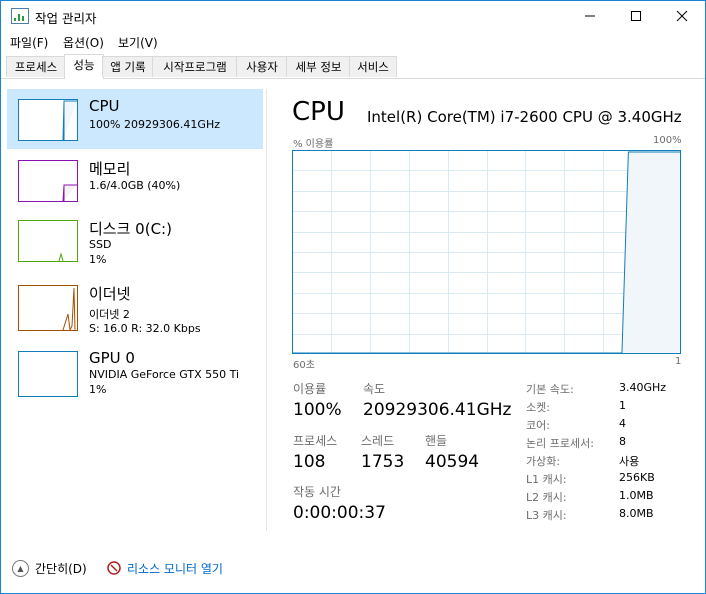 This screenshot has width=706, height=594. Describe the element at coordinates (309, 462) in the screenshot. I see `processes-value: 108` at that location.